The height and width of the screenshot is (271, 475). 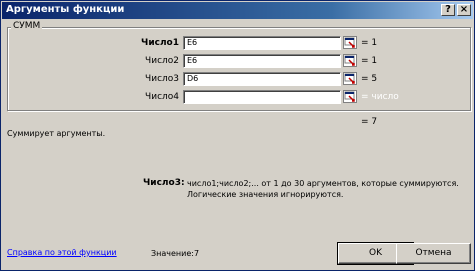 I want to click on arg4-label: Число4, so click(x=162, y=97).